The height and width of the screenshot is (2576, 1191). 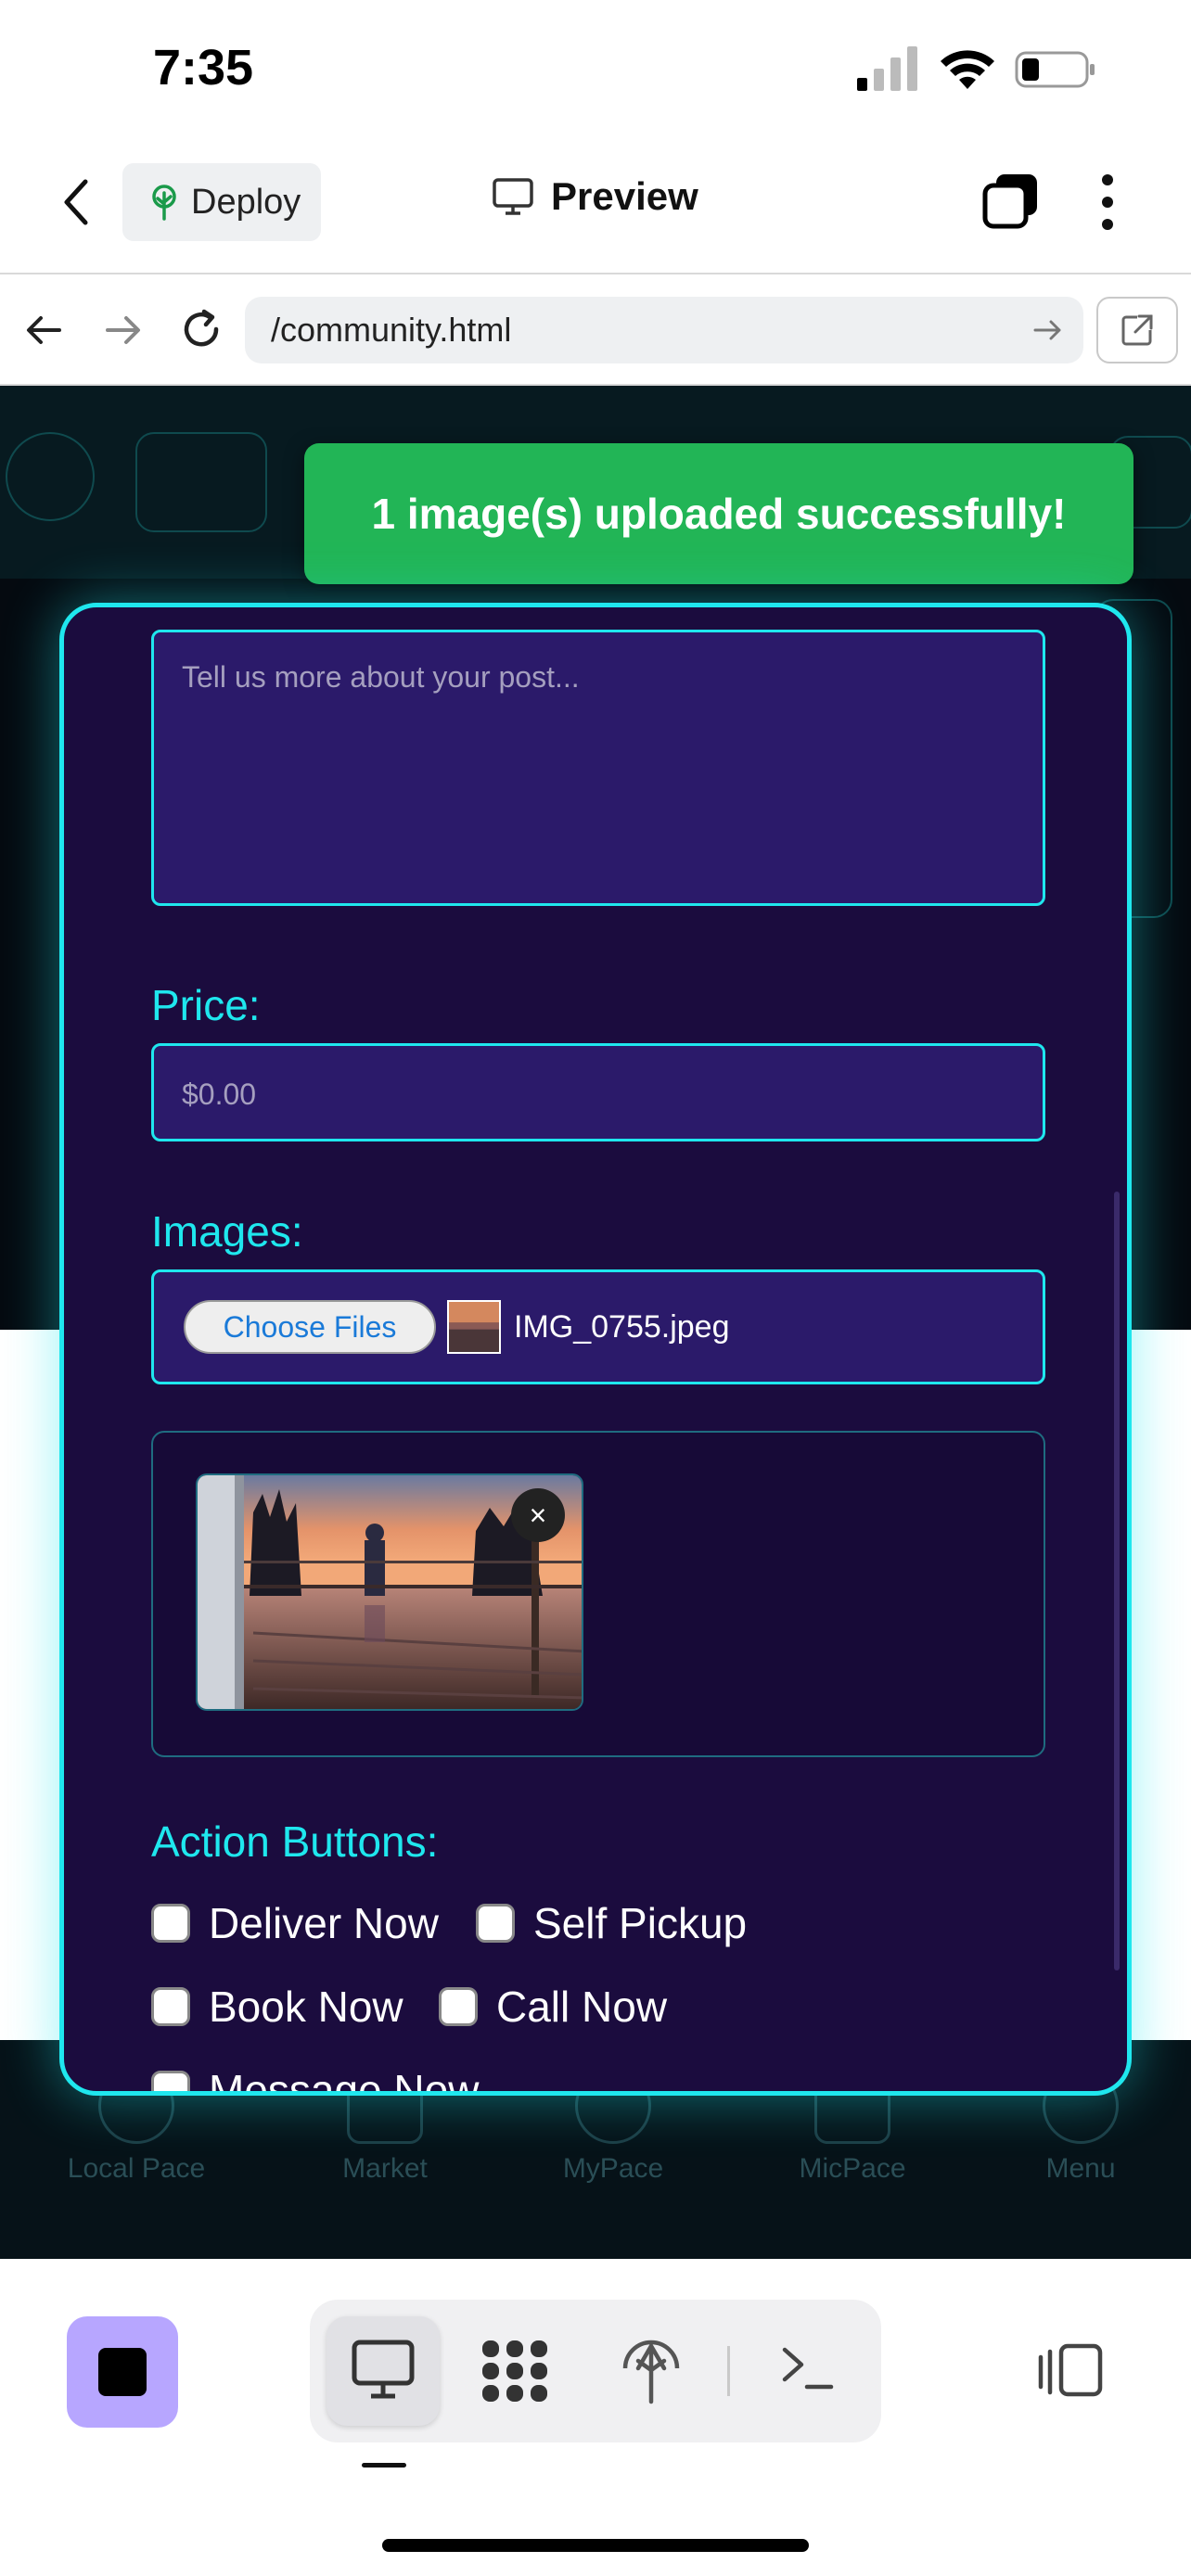 What do you see at coordinates (203, 68) in the screenshot?
I see `status-time: 7:35` at bounding box center [203, 68].